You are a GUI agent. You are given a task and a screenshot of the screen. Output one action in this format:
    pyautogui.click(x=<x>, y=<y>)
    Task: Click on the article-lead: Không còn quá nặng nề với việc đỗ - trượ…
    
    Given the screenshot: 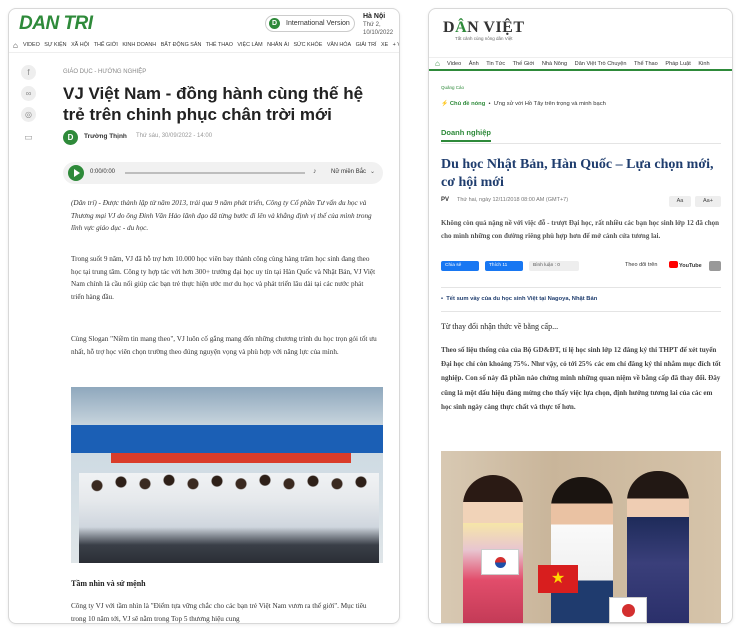 What is the action you would take?
    pyautogui.click(x=580, y=229)
    